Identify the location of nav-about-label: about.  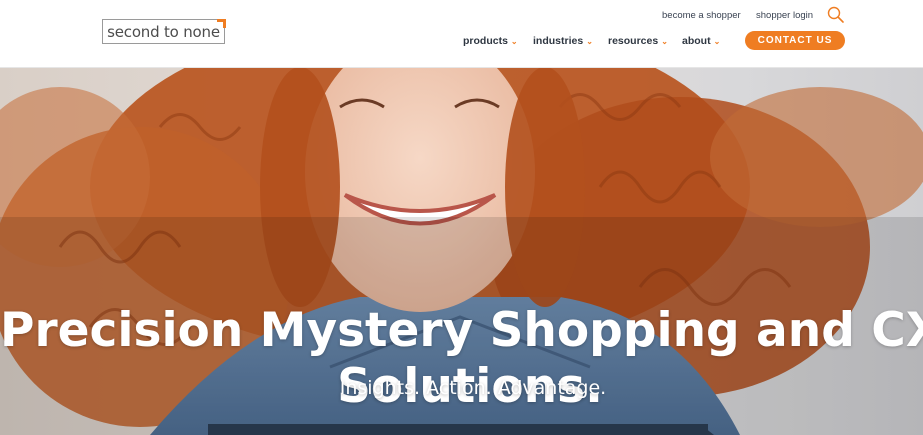
(696, 41).